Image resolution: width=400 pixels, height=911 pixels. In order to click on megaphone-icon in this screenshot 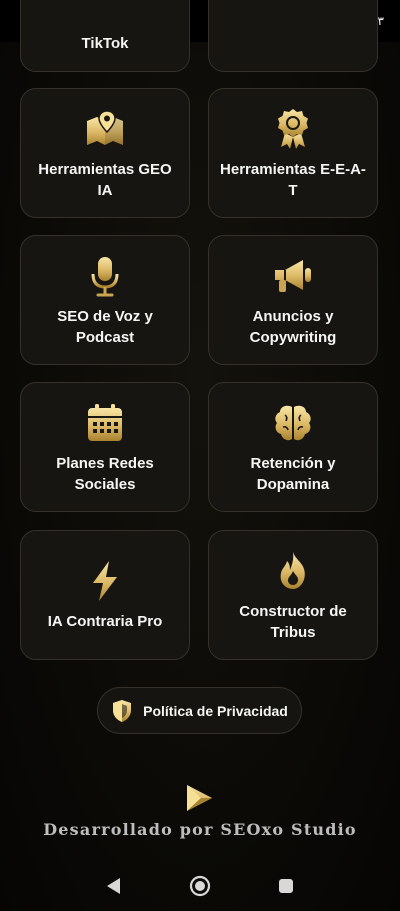, I will do `click(293, 276)`.